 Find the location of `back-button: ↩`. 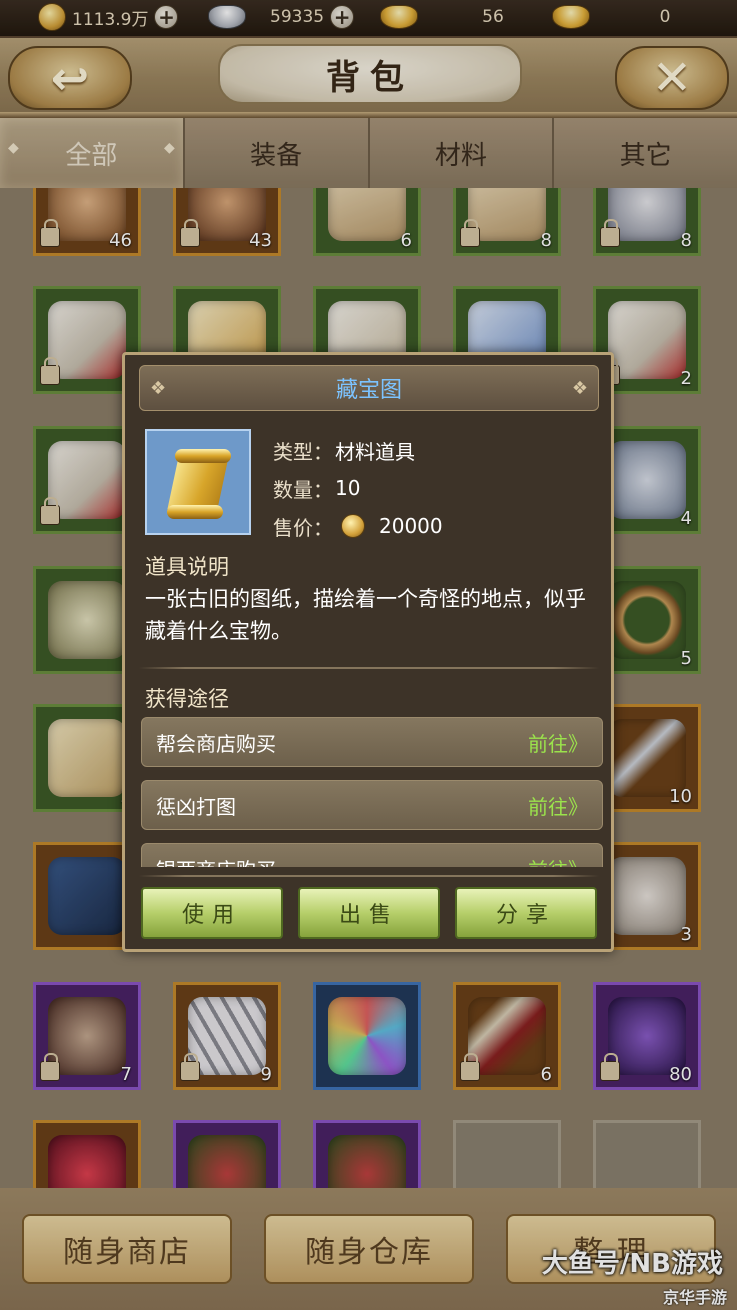

back-button: ↩ is located at coordinates (70, 78).